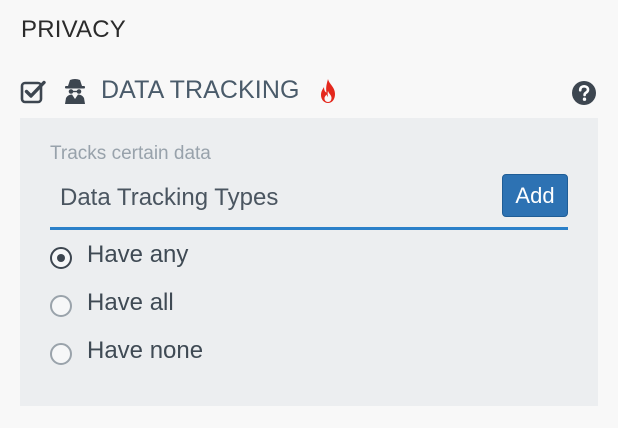  I want to click on section-title: PRIVACY, so click(73, 29).